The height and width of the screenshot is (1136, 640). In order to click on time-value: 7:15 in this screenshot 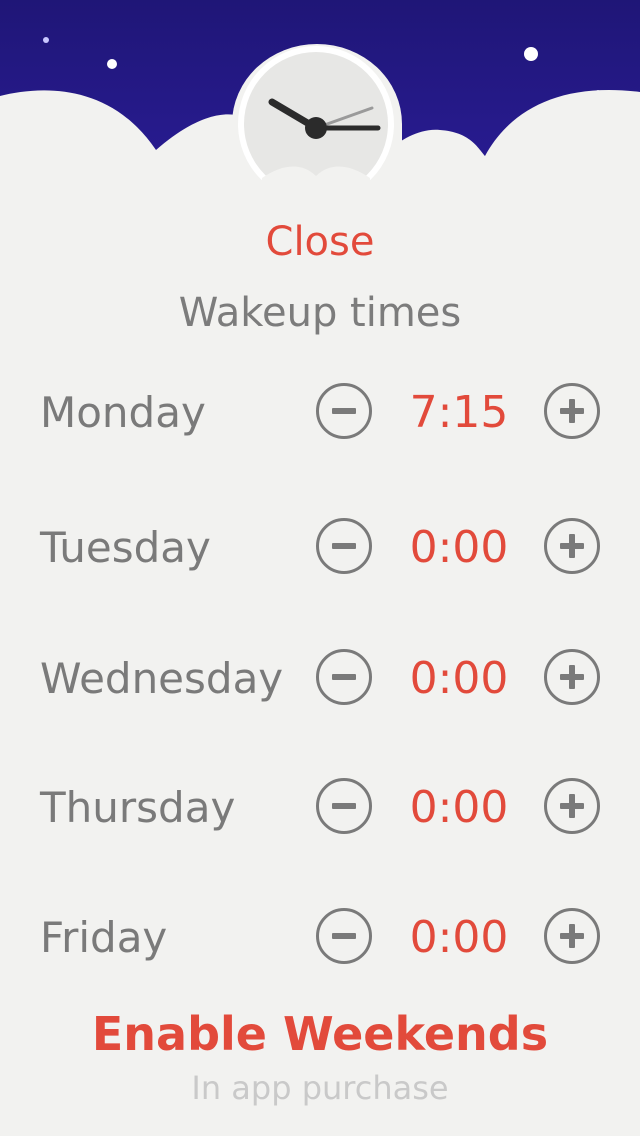, I will do `click(459, 413)`.